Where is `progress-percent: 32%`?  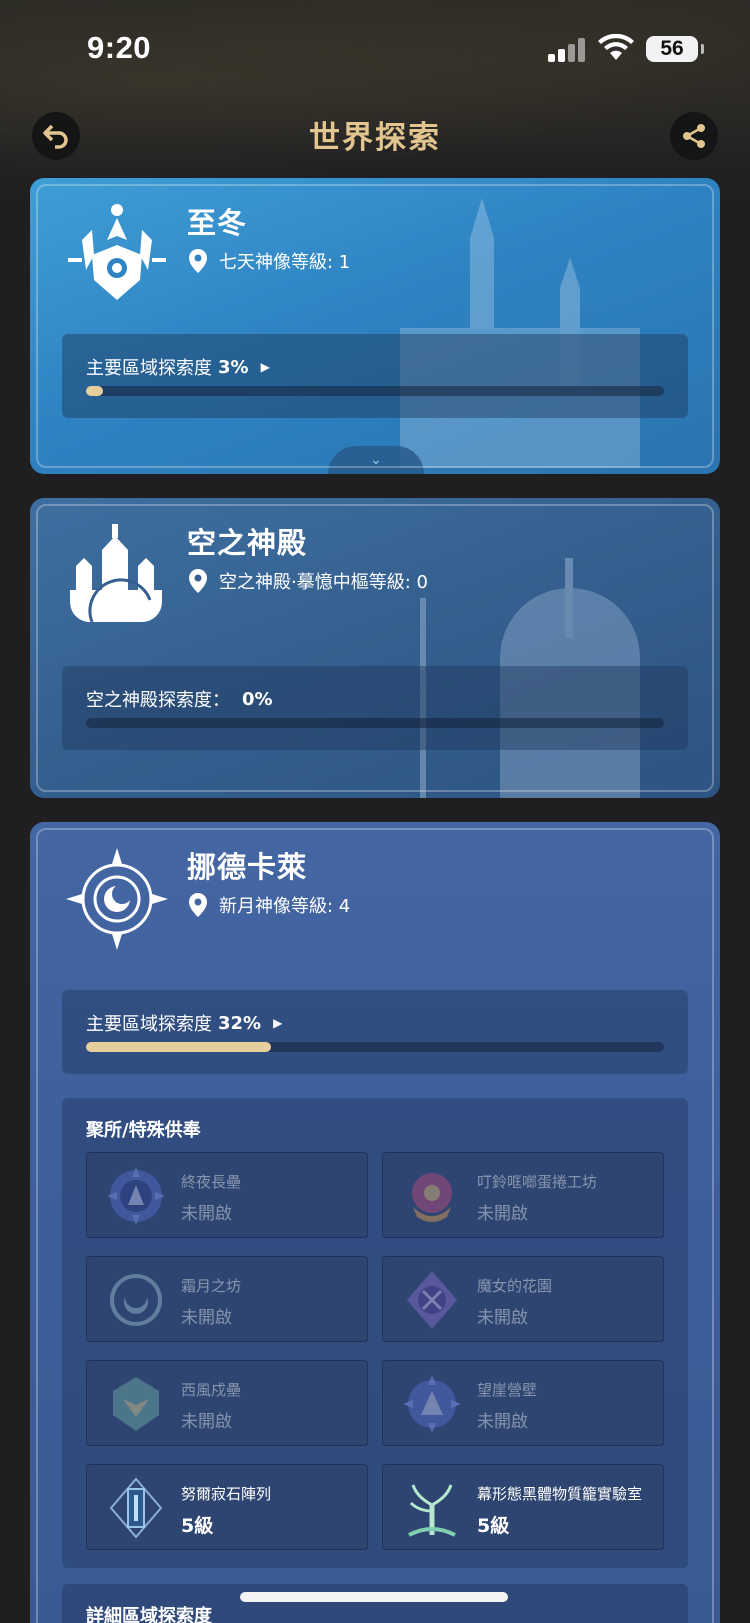 progress-percent: 32% is located at coordinates (240, 1023).